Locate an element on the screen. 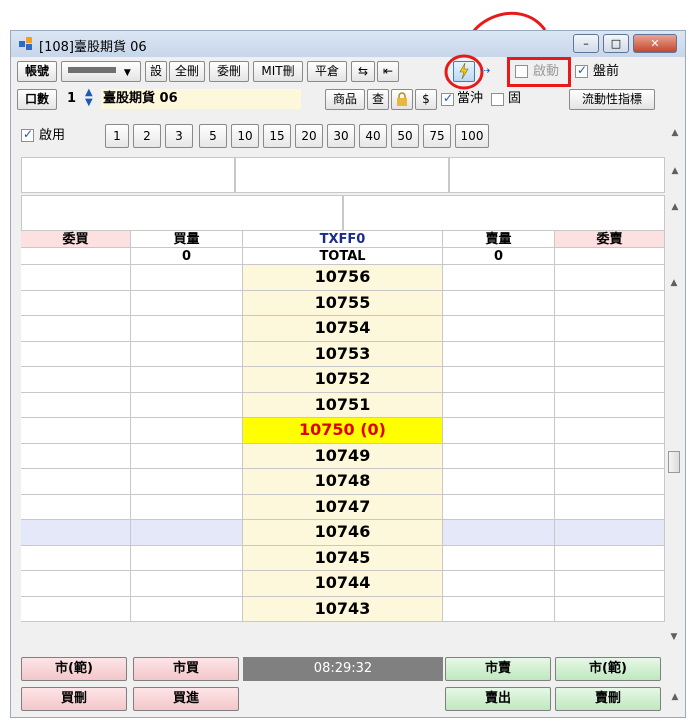 The height and width of the screenshot is (720, 691). price-cell: 10746 is located at coordinates (343, 533).